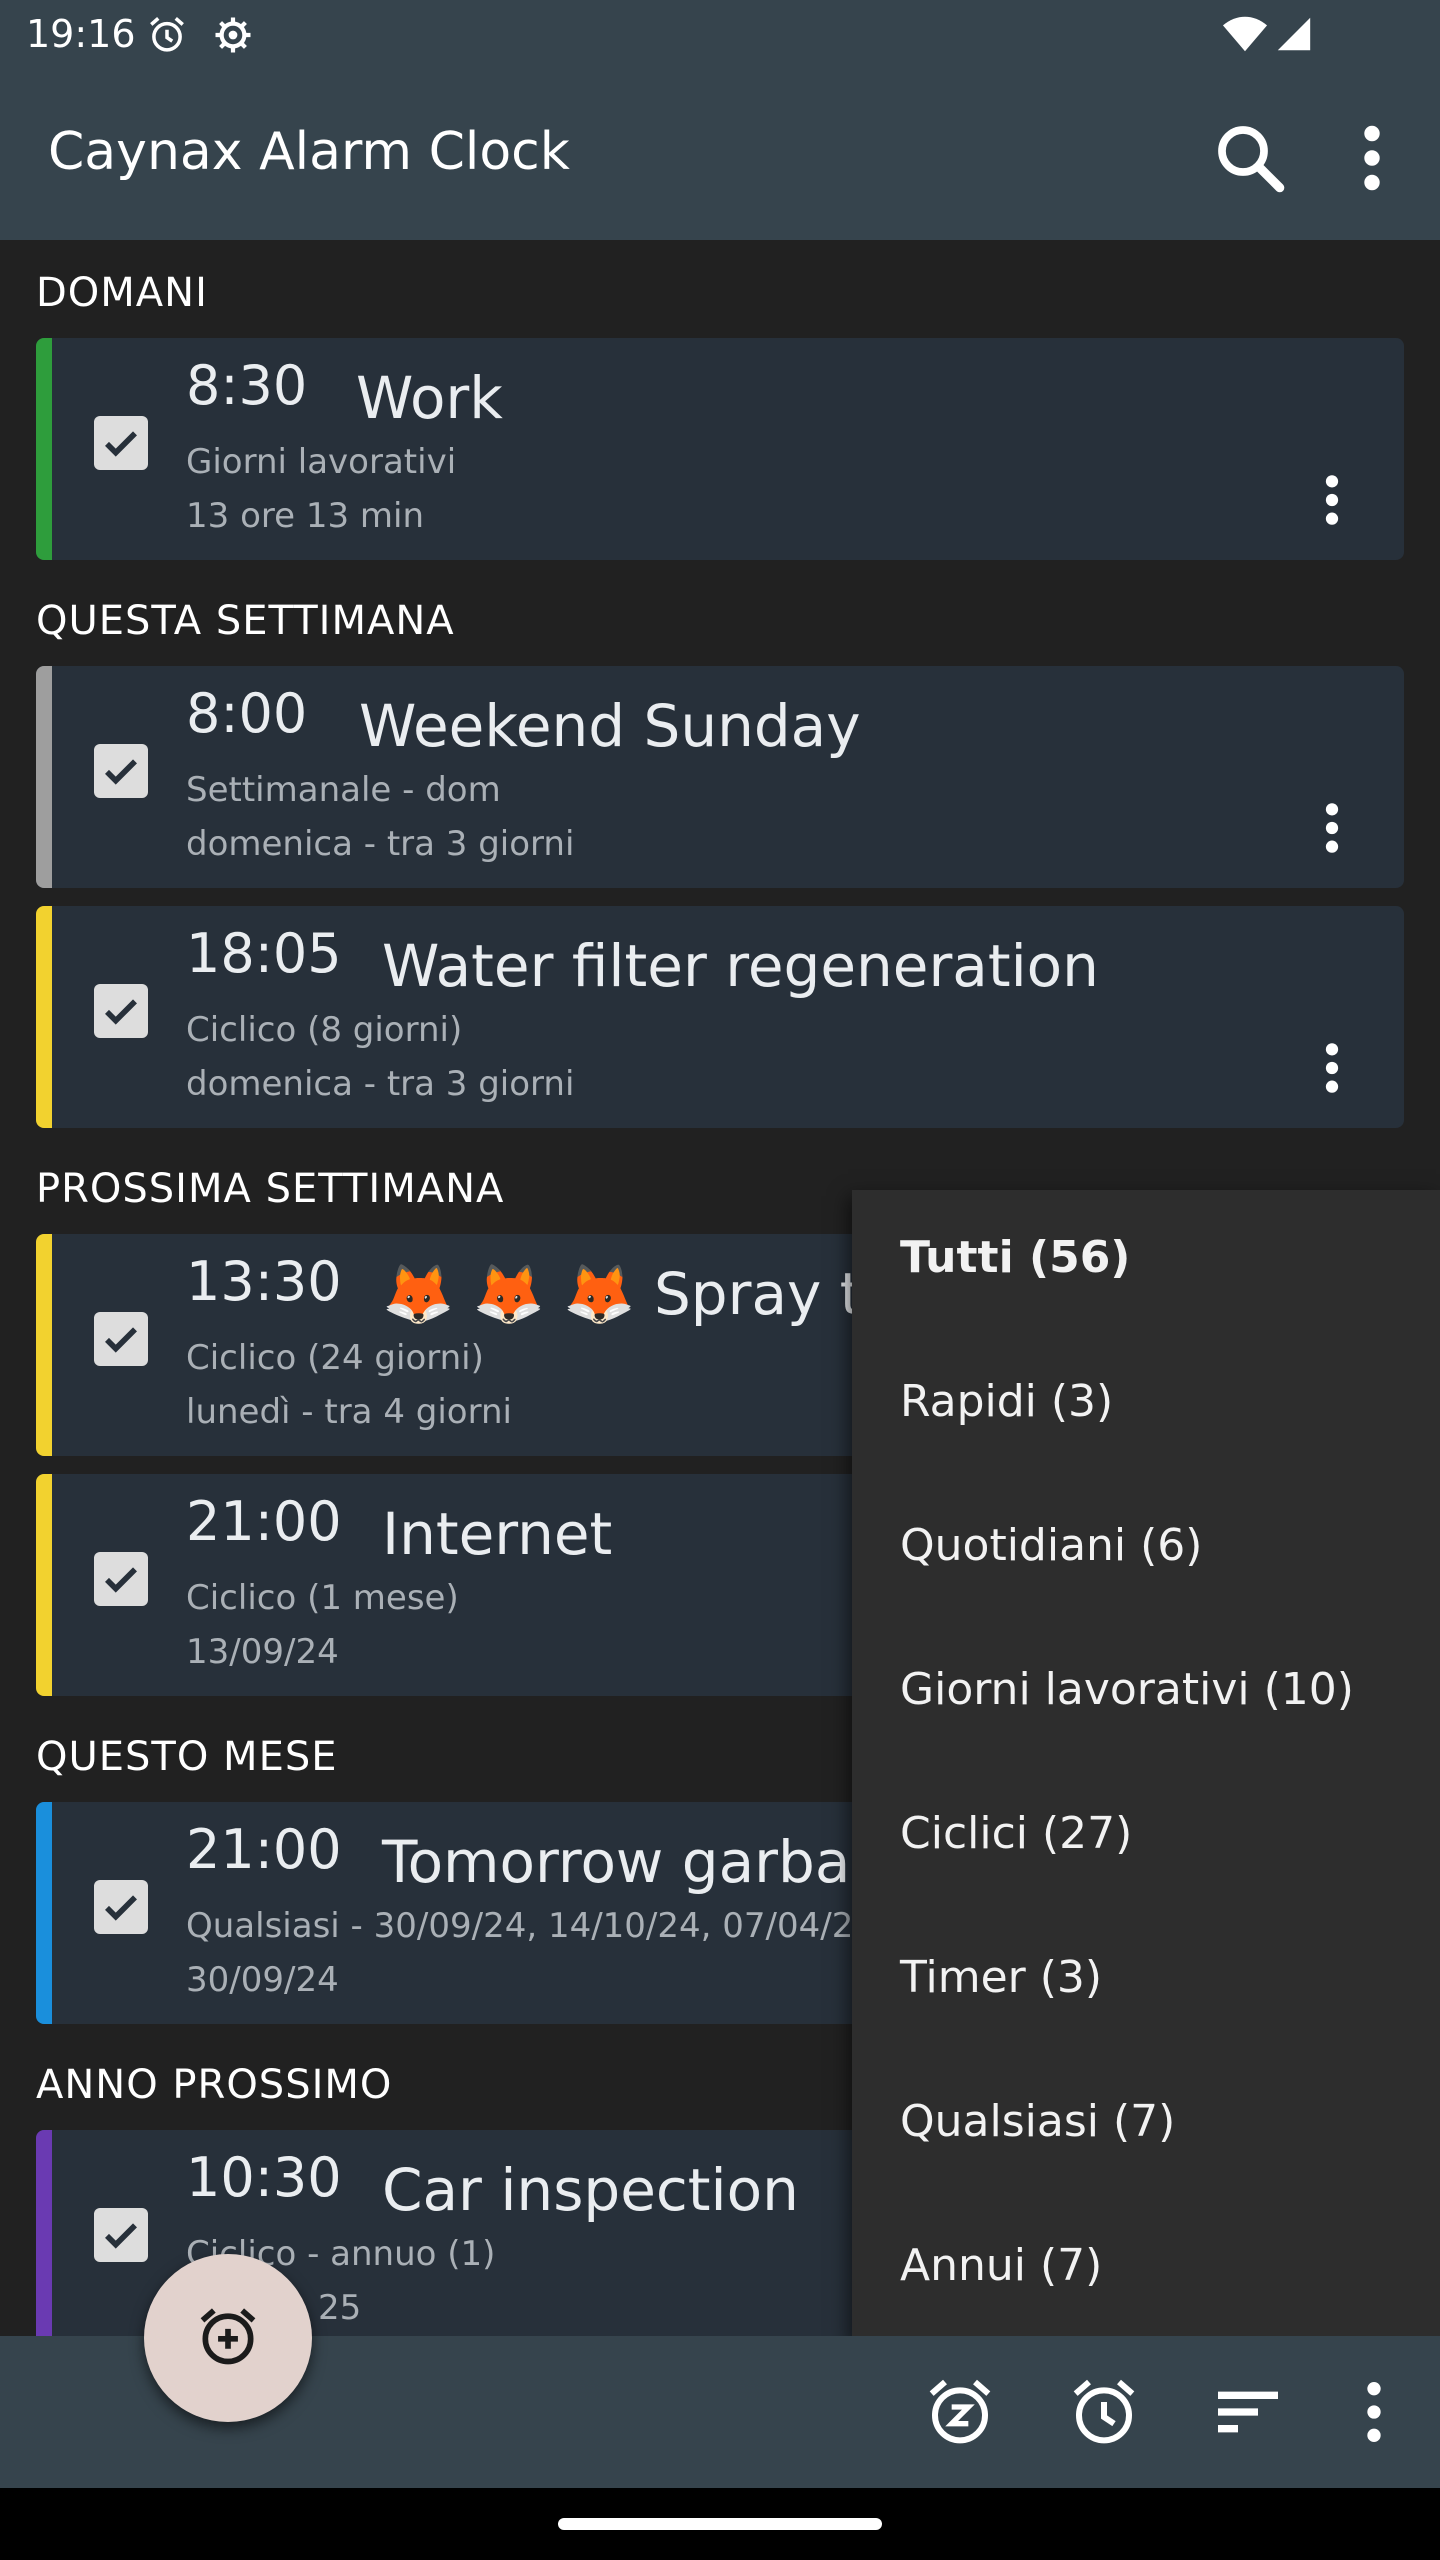  I want to click on alarm-time: 13:30, so click(264, 1281).